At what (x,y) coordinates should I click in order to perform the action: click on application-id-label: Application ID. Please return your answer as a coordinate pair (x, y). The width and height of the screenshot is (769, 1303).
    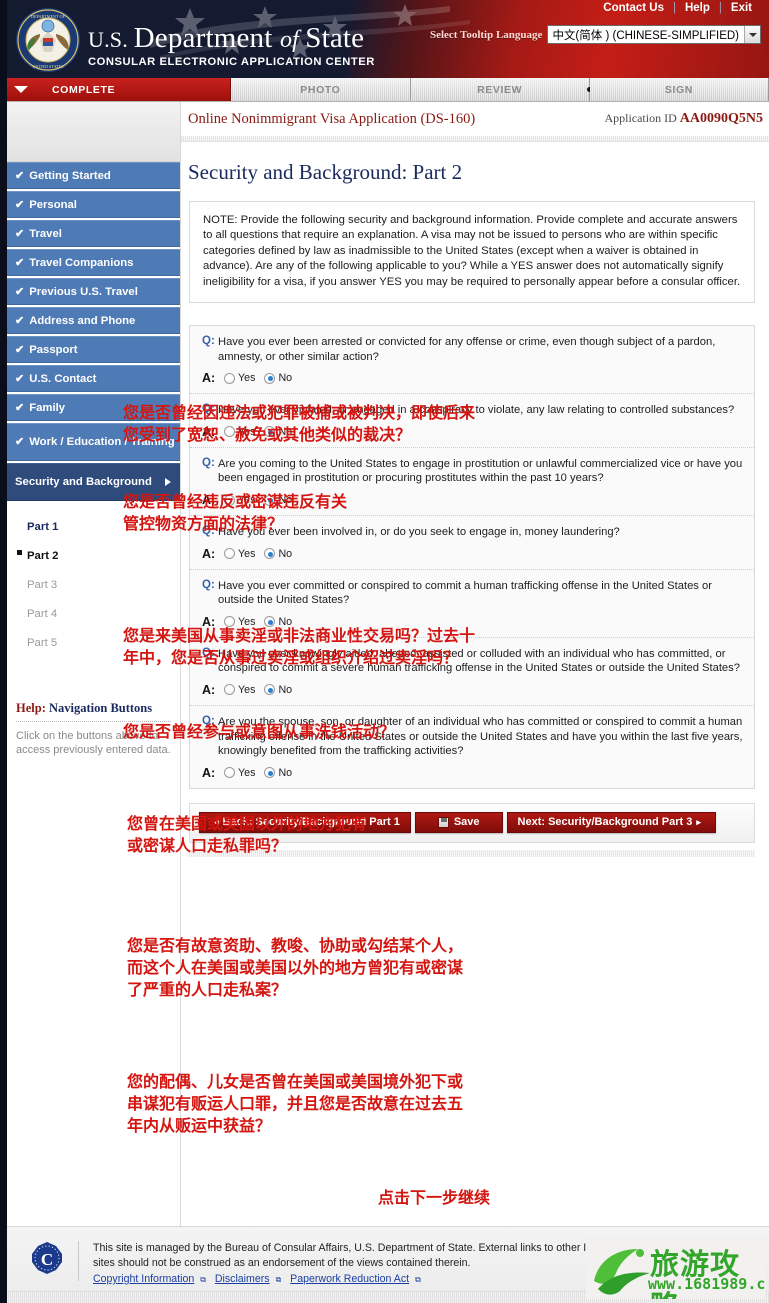
    Looking at the image, I should click on (642, 118).